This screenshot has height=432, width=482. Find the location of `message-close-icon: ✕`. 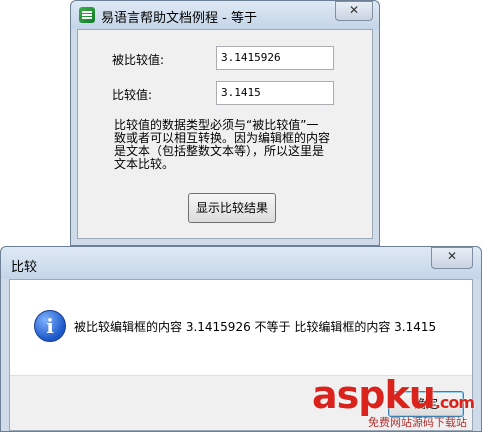

message-close-icon: ✕ is located at coordinates (452, 258).